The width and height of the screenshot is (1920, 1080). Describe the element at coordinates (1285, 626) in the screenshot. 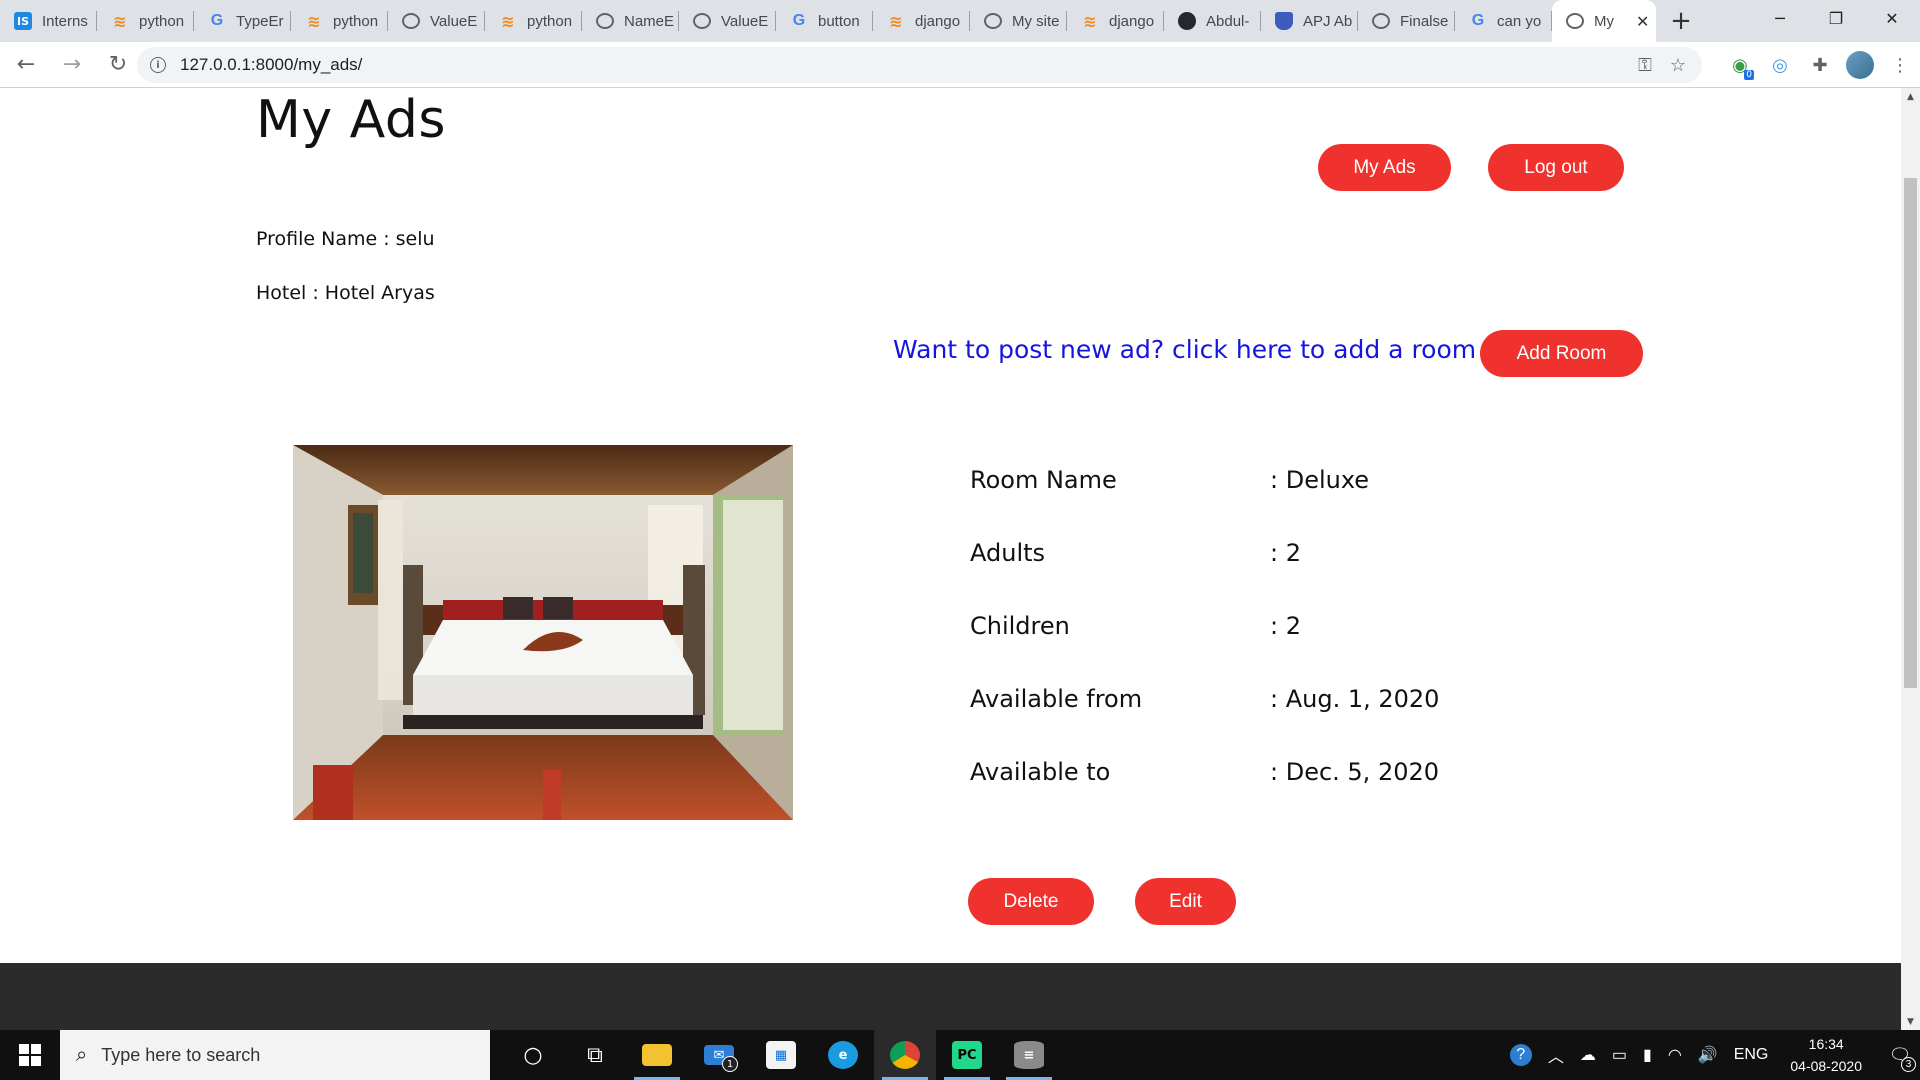

I see `children-value: : 2` at that location.